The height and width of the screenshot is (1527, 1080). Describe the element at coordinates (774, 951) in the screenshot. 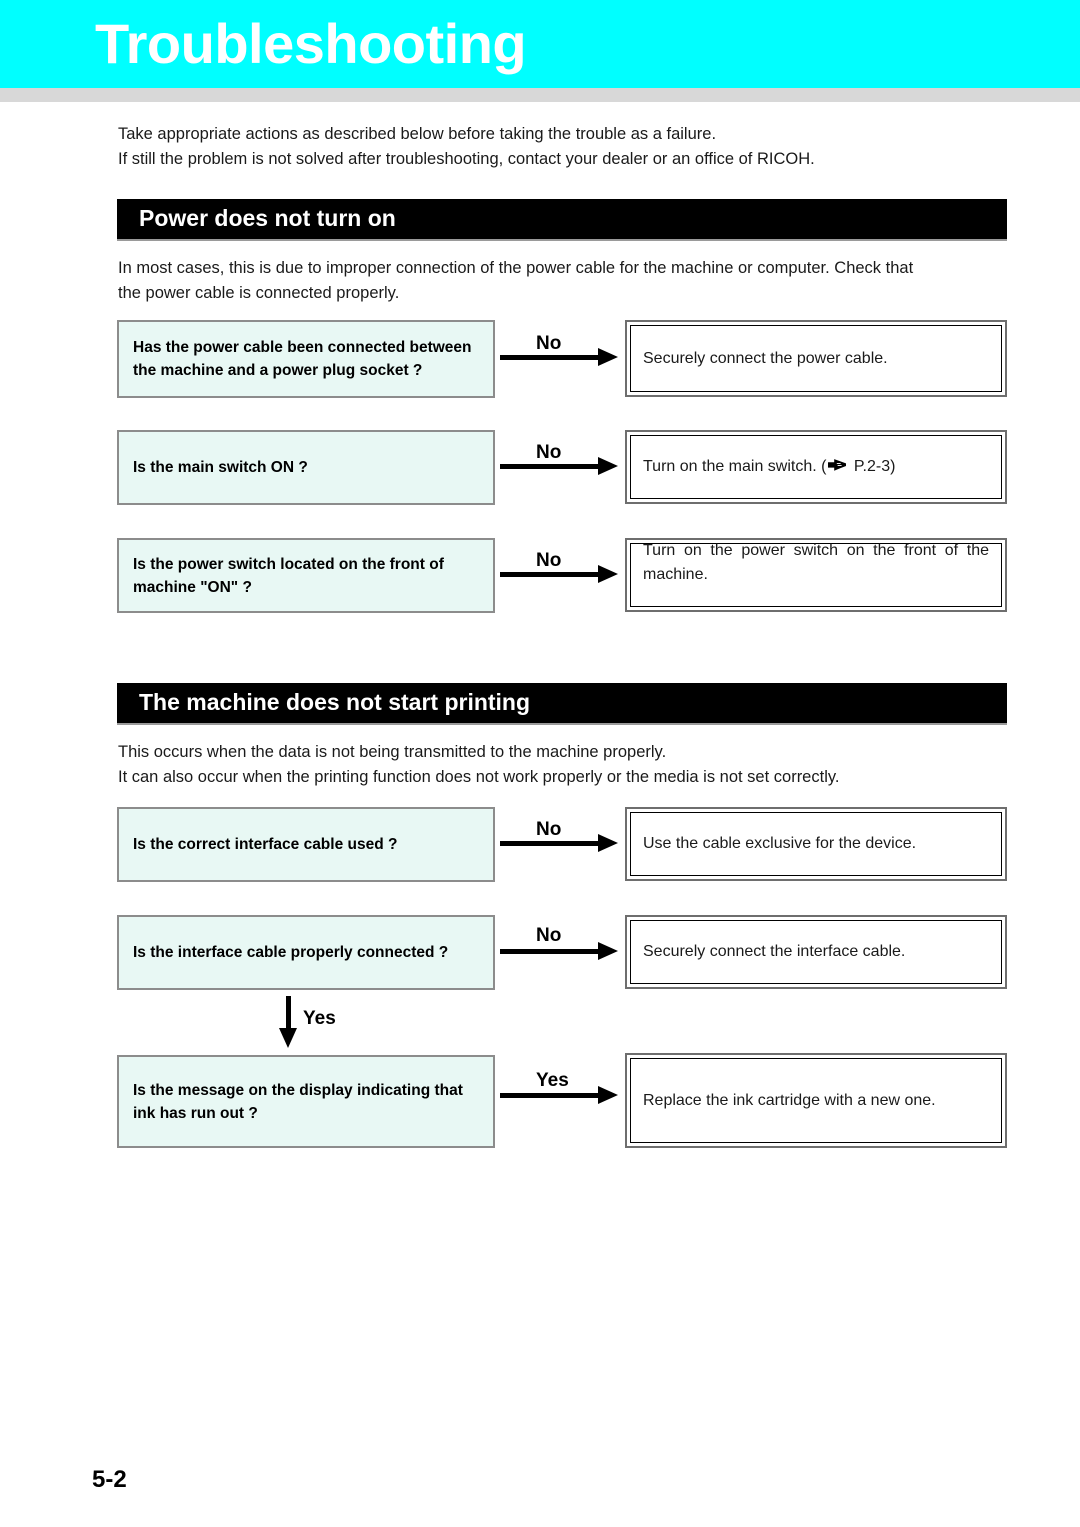

I see `answer-text: Securely connect the interface cable.` at that location.